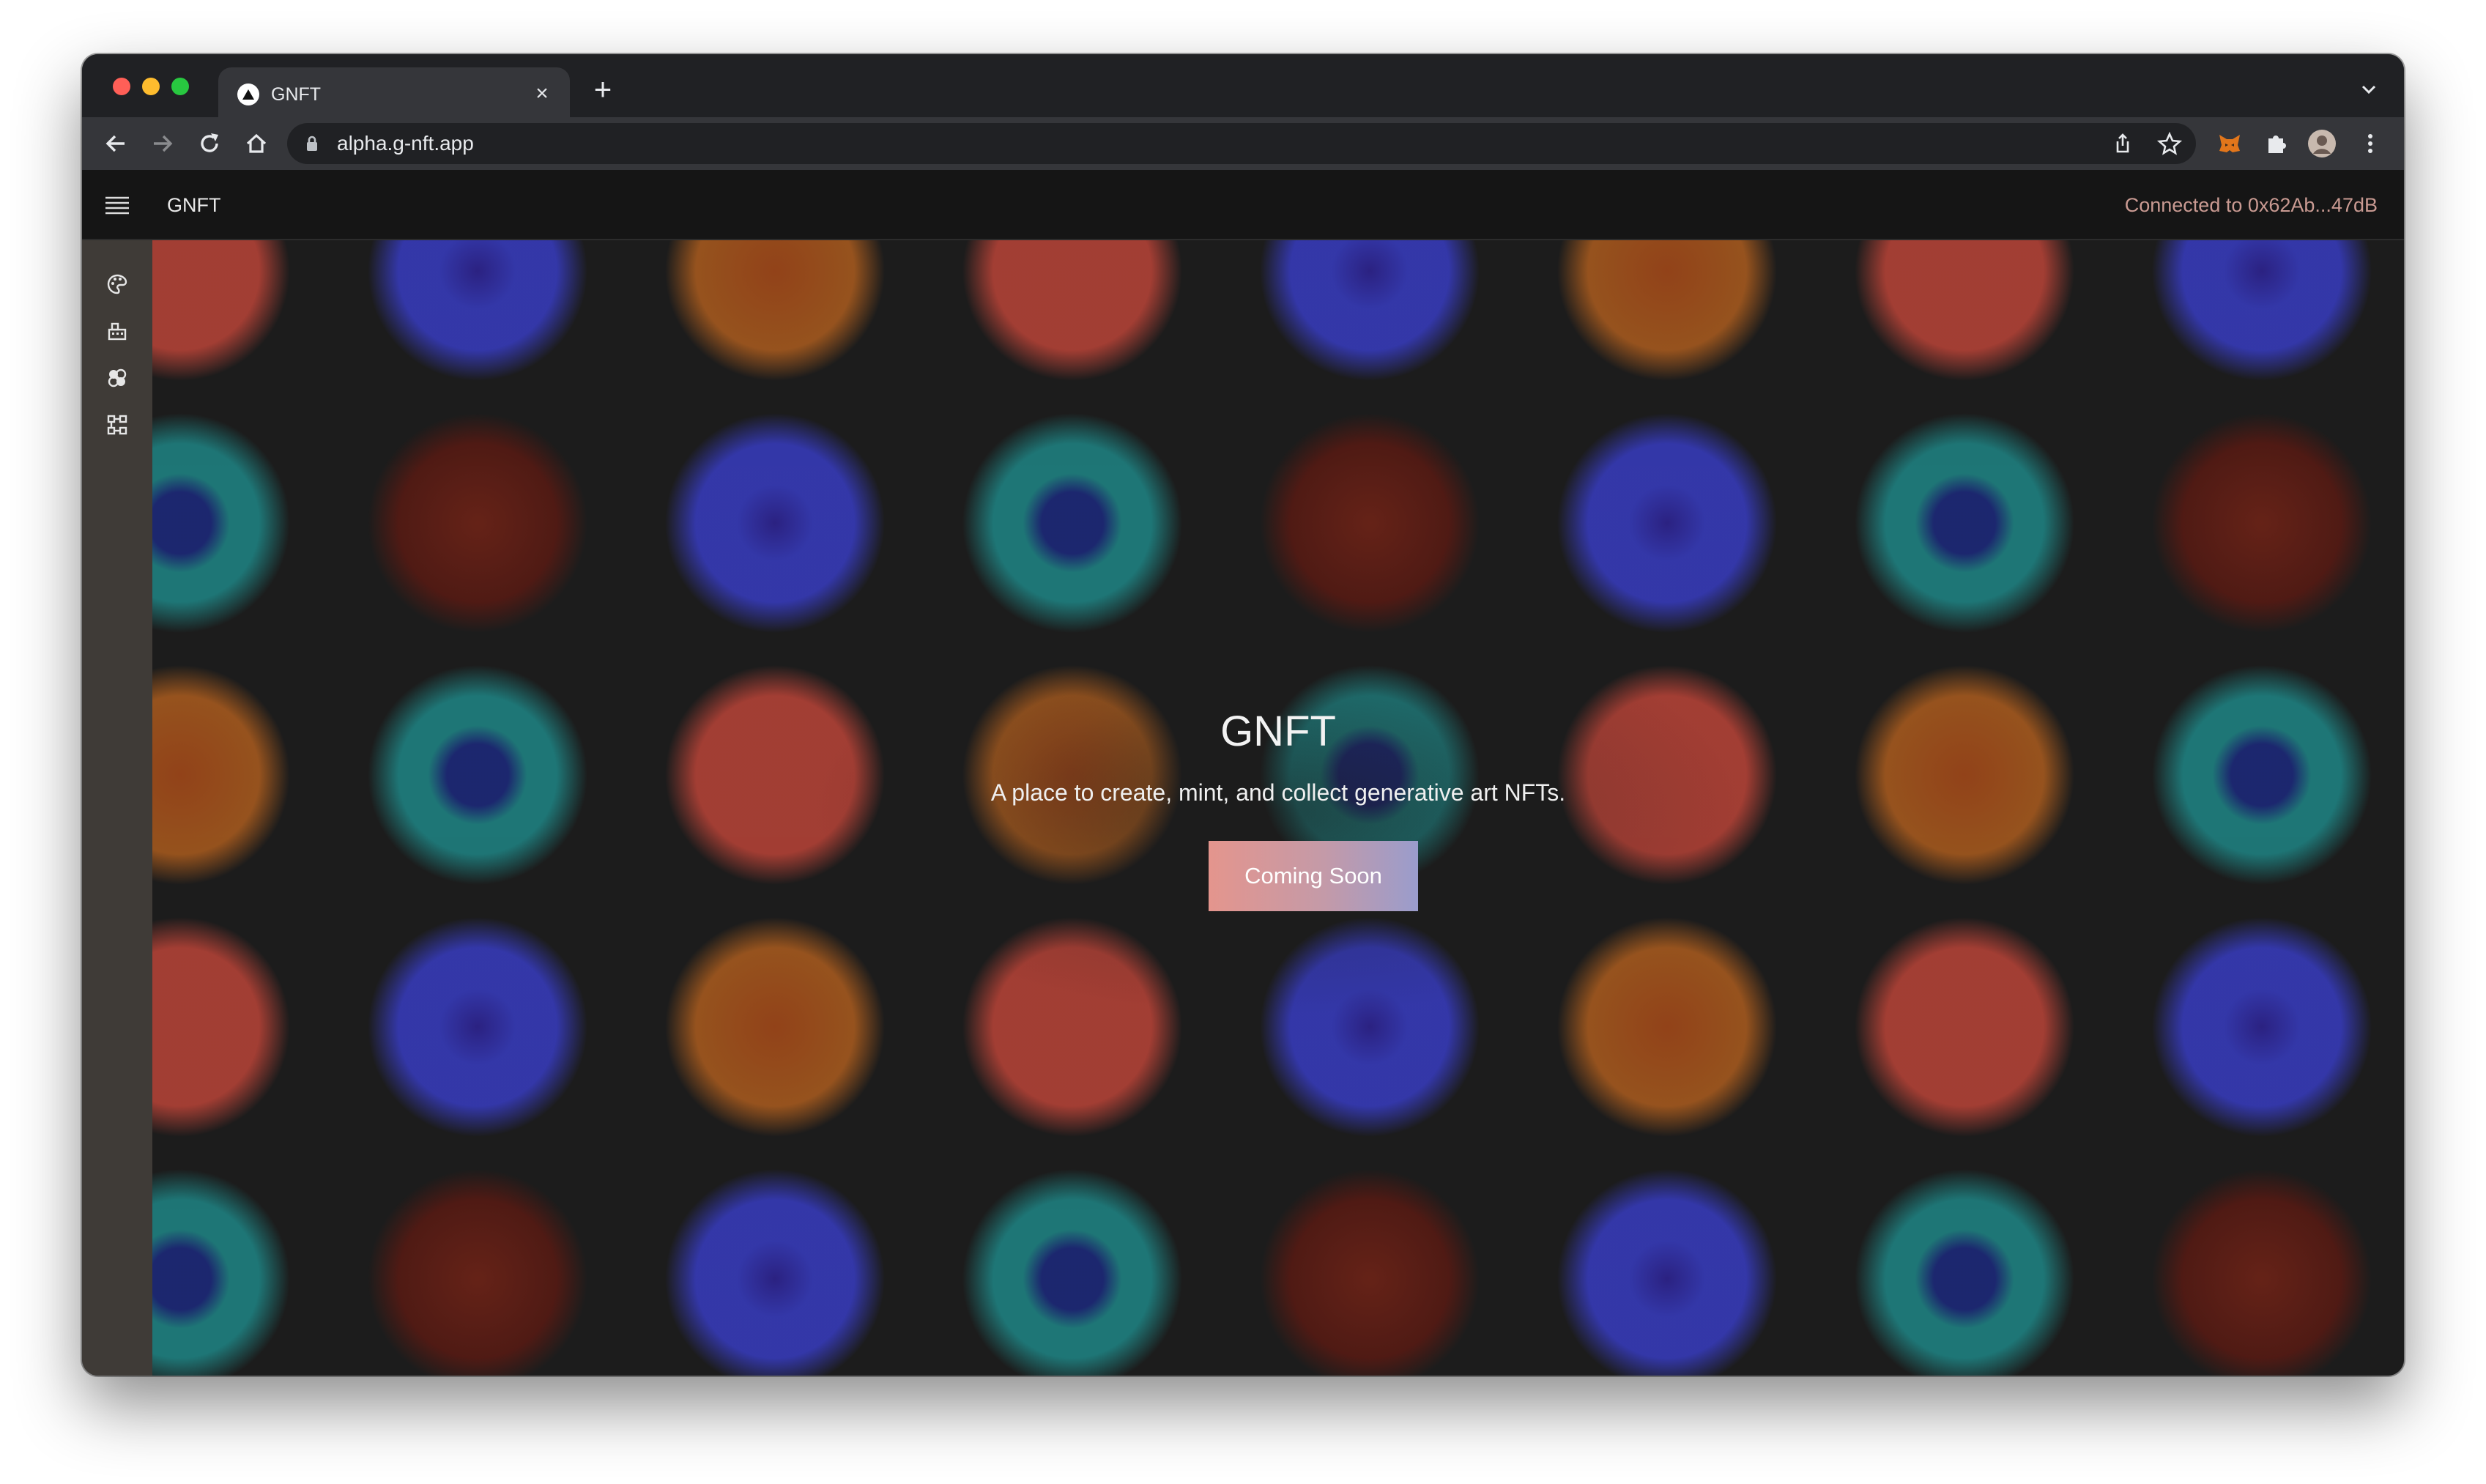  I want to click on favicon-icon, so click(248, 94).